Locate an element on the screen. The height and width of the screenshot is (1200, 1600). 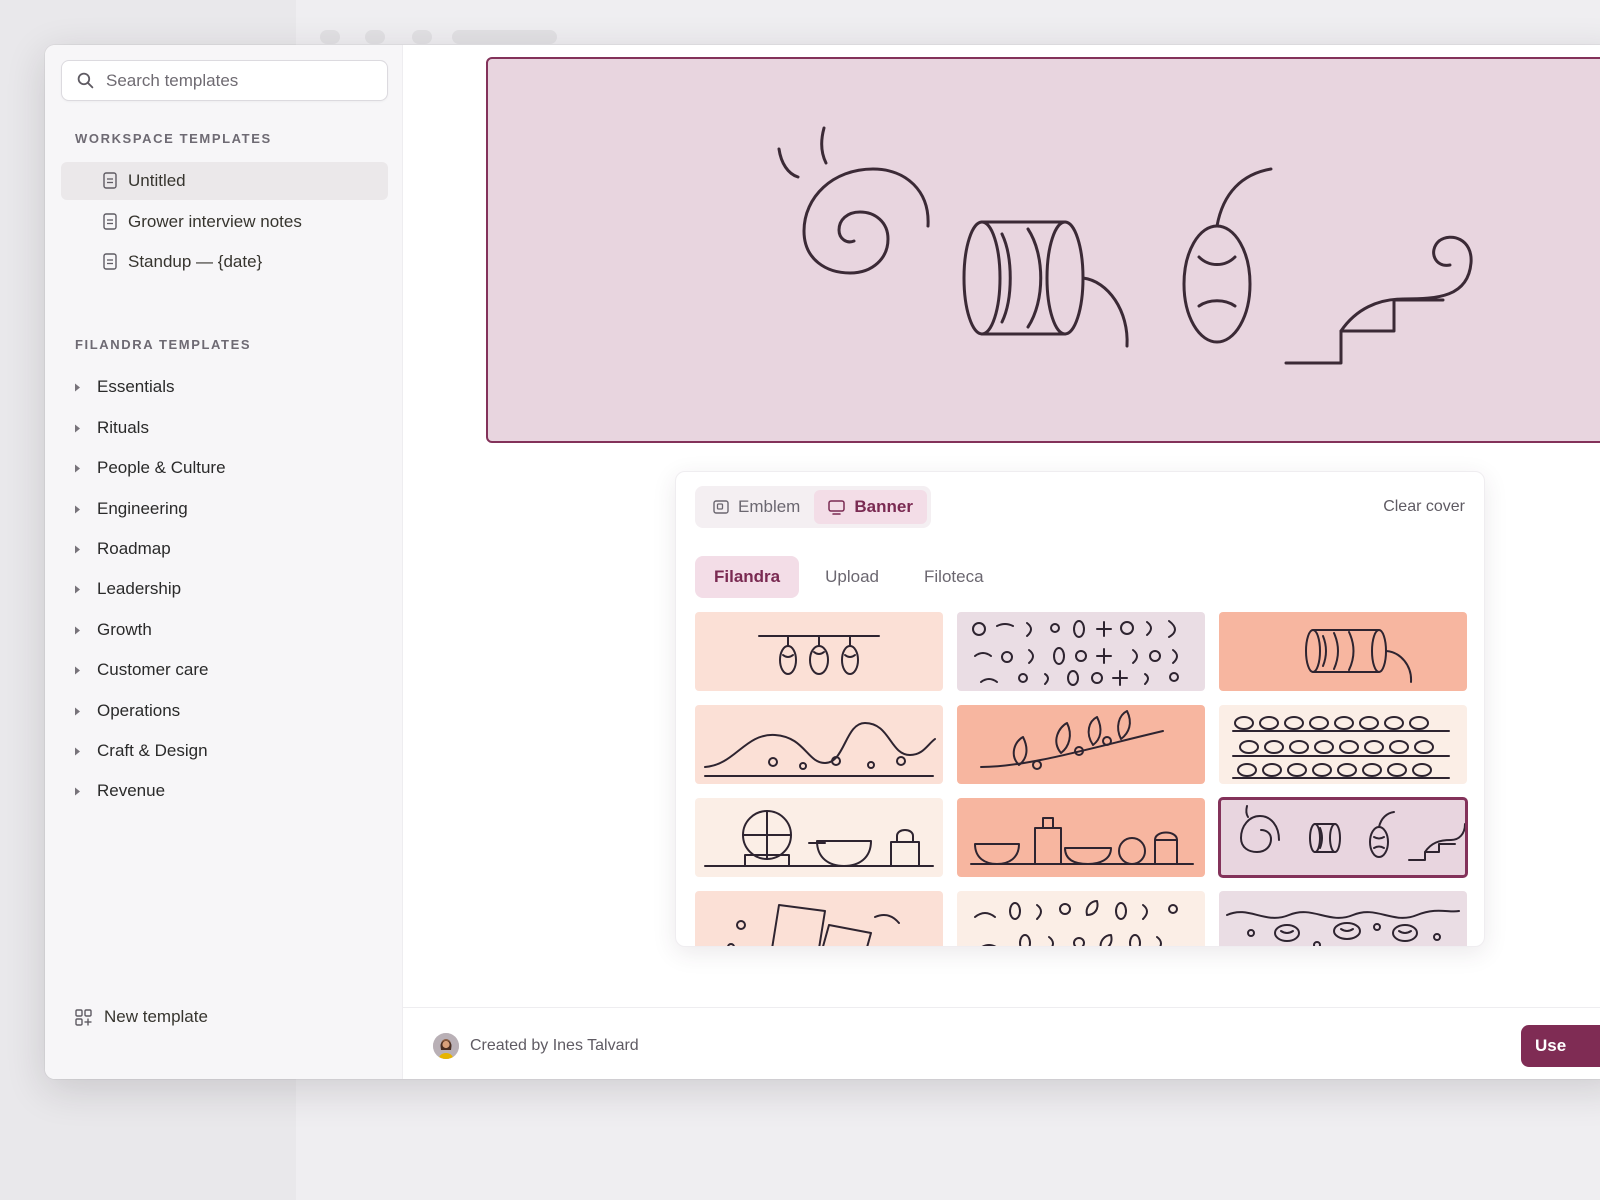
cover-mode-toggle: Emblem Banner is located at coordinates (813, 507).